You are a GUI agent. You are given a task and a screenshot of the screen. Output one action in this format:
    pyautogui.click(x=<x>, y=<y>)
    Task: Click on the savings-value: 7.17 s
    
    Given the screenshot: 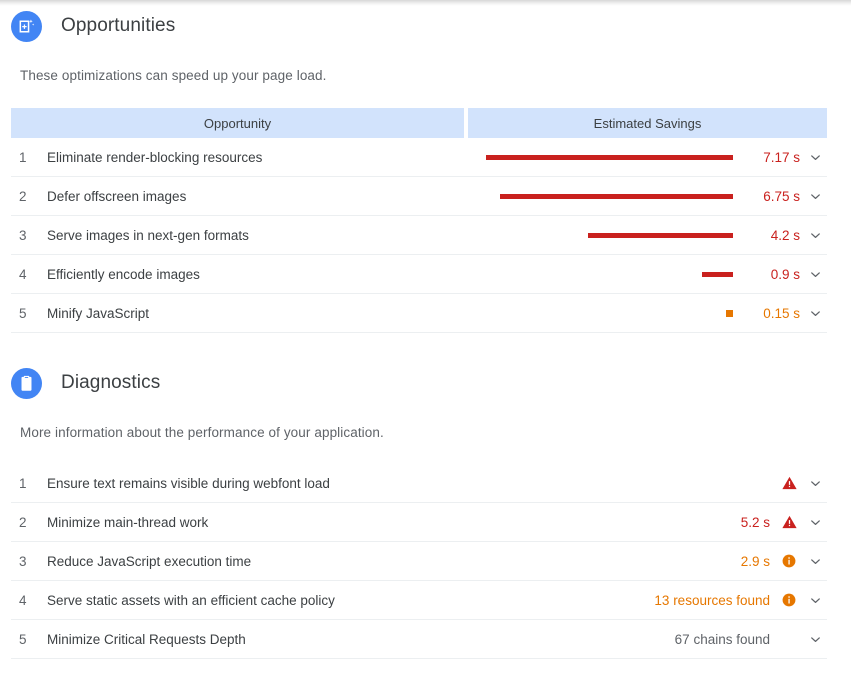 What is the action you would take?
    pyautogui.click(x=781, y=157)
    